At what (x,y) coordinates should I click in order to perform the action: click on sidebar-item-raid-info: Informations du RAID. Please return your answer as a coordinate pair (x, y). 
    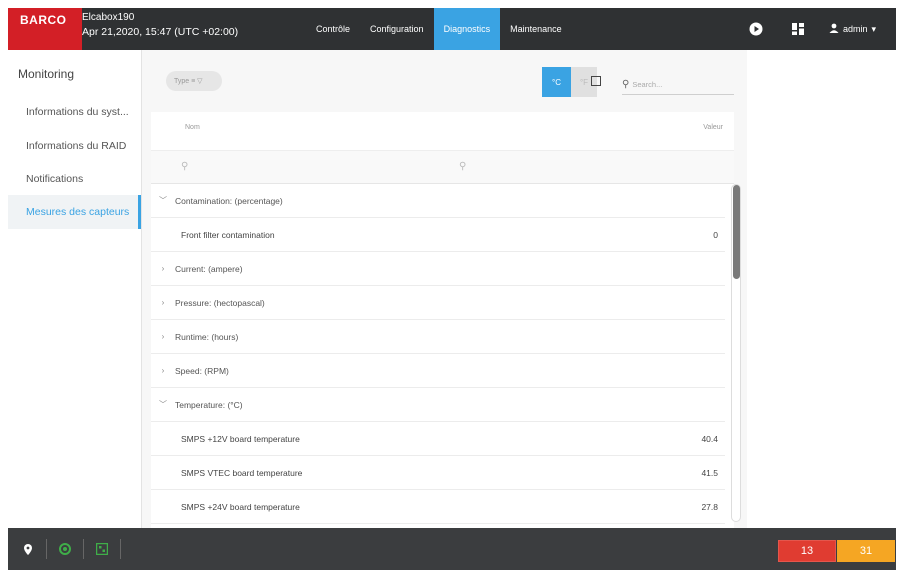
    Looking at the image, I should click on (74, 146).